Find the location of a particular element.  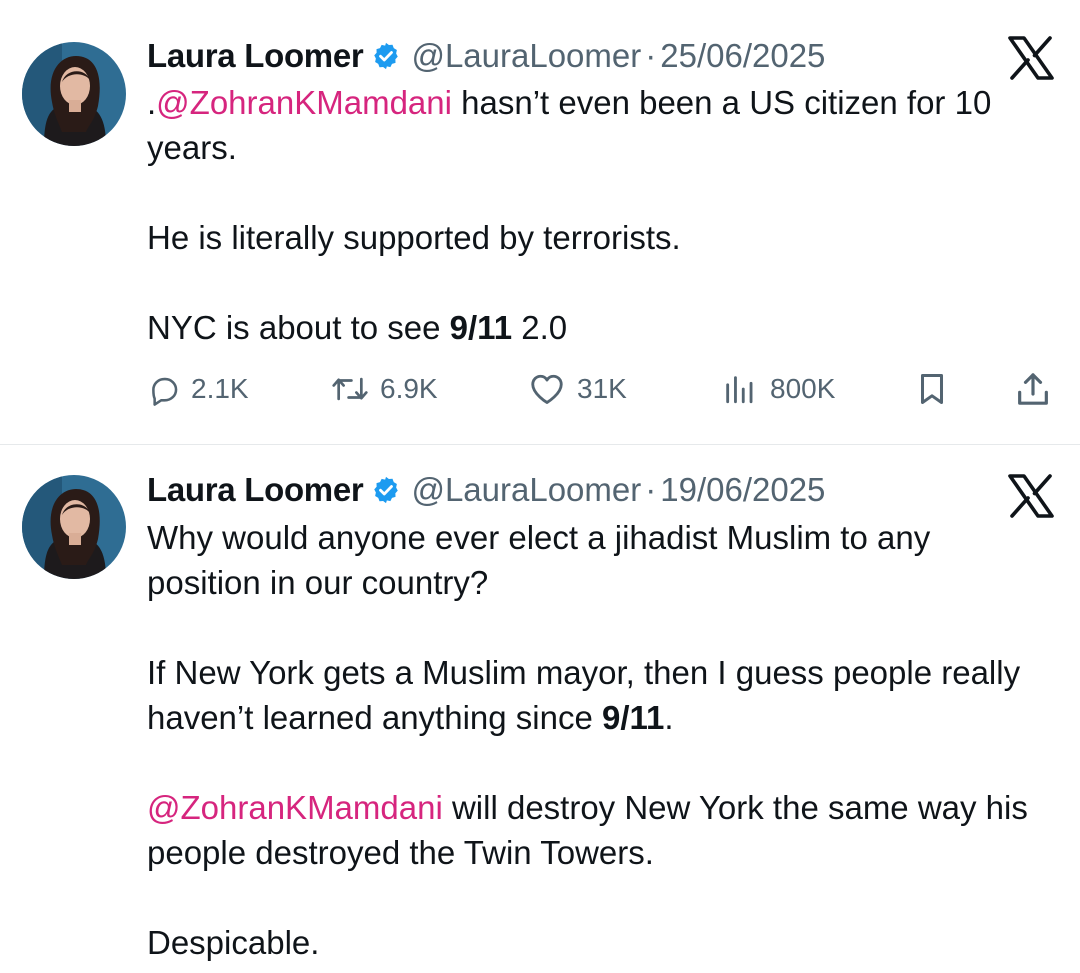

tweet-header: Laura Loomer @LauraLoomer · 19/06/2025 is located at coordinates (486, 490).